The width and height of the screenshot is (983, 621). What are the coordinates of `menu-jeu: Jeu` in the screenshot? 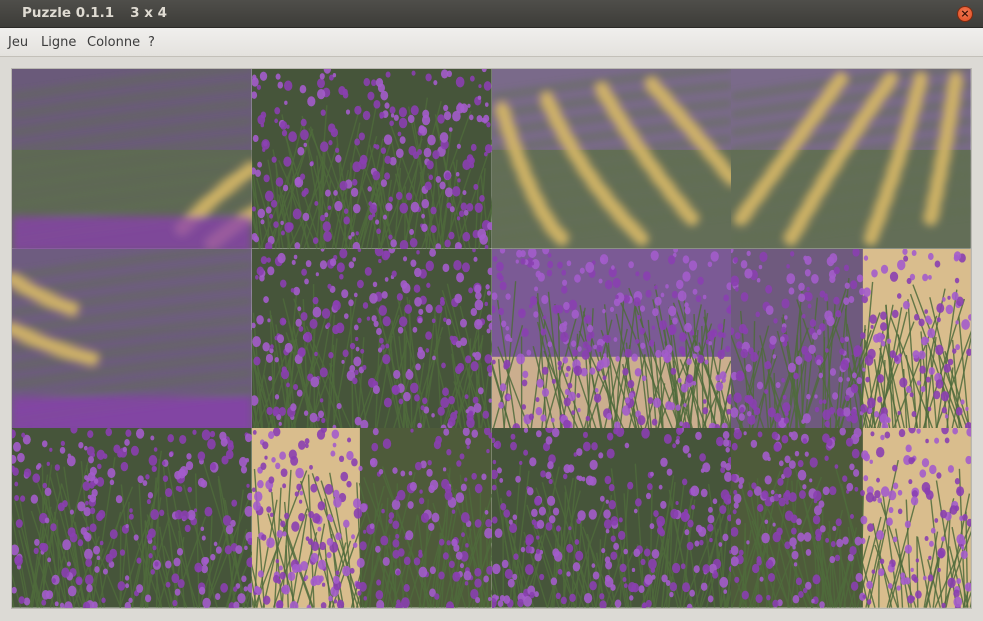 It's located at (18, 42).